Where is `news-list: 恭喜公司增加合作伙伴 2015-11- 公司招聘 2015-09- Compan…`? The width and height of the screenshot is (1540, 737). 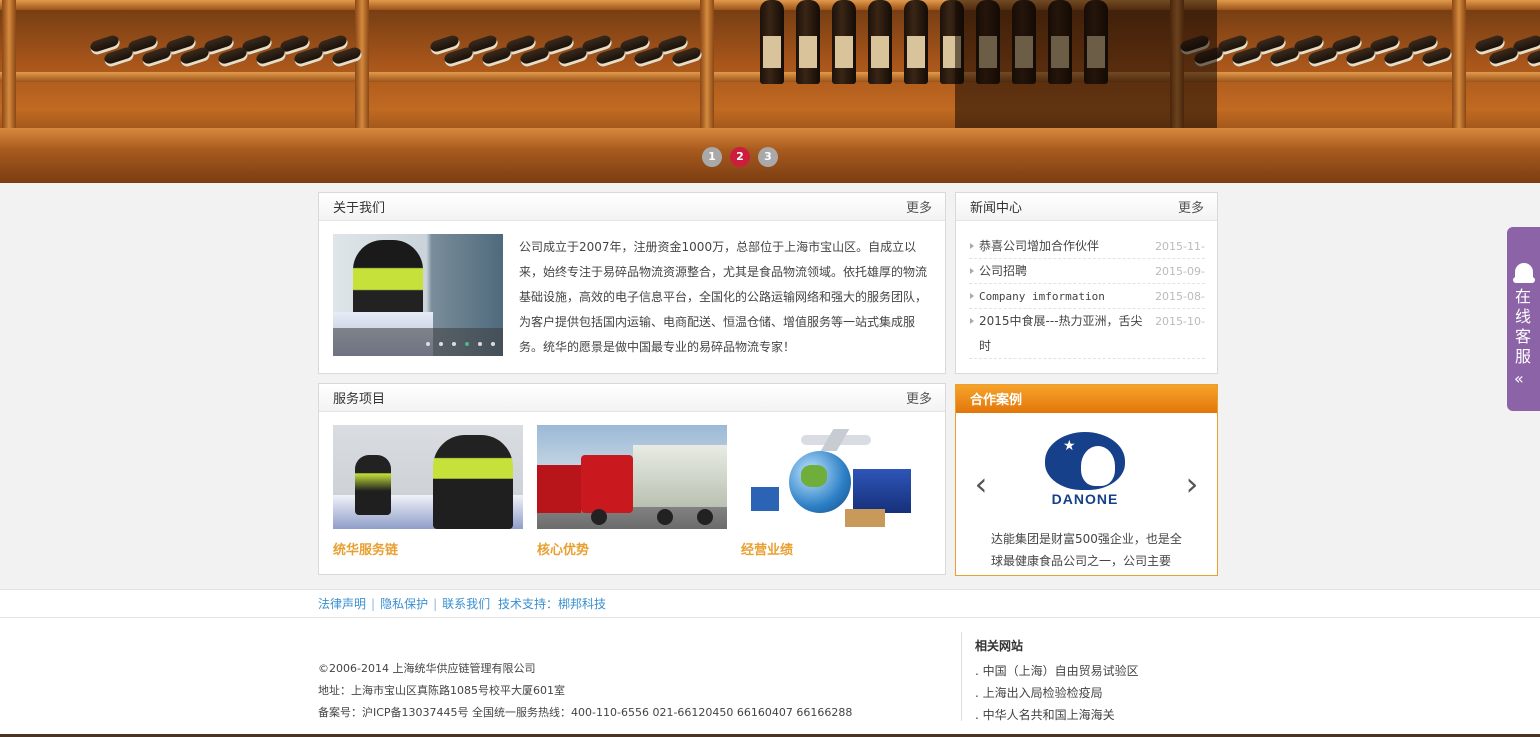
news-list: 恭喜公司增加合作伙伴 2015-11- 公司招聘 2015-09- Compan… is located at coordinates (1087, 296).